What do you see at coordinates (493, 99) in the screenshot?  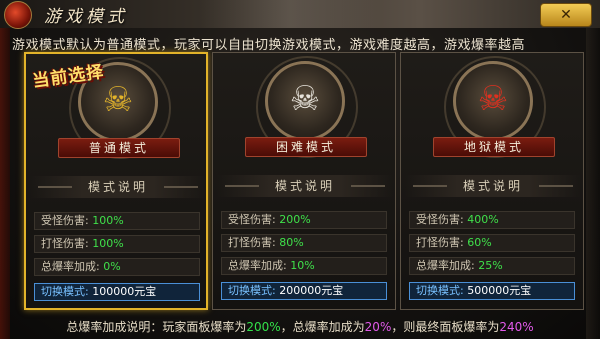 I see `red-demon-mask-icon: ☠` at bounding box center [493, 99].